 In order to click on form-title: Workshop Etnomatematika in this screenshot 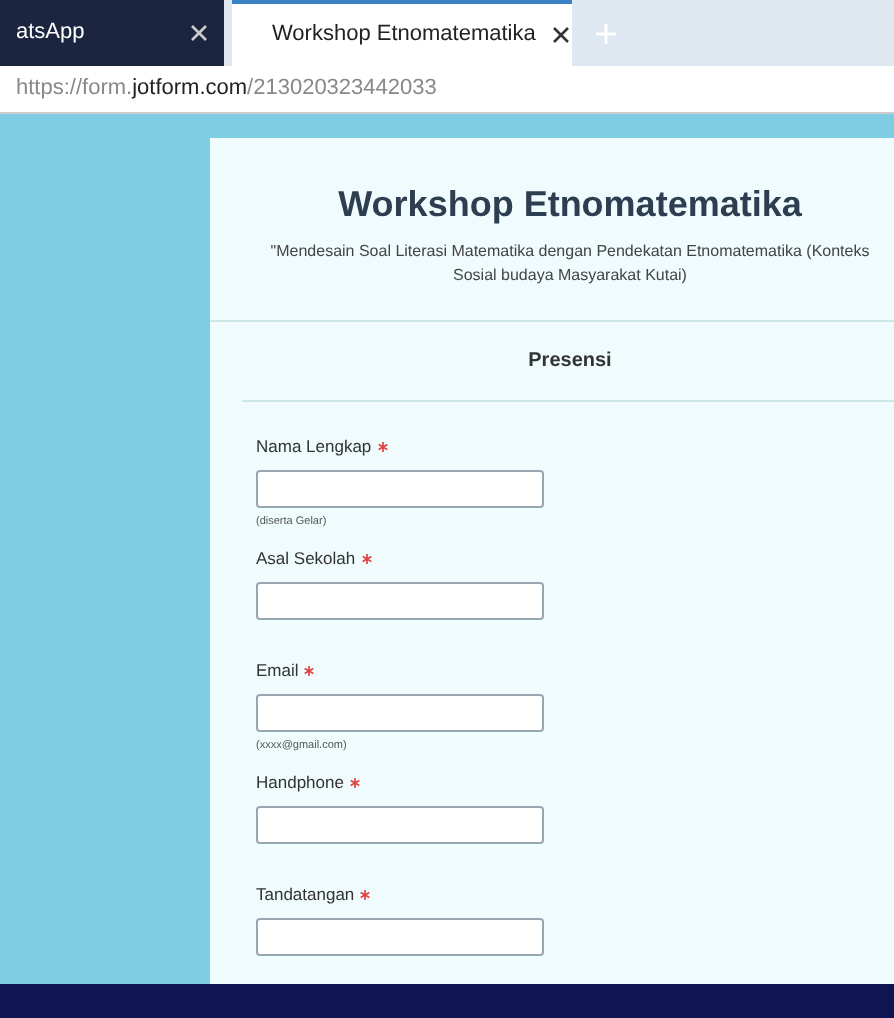, I will do `click(570, 205)`.